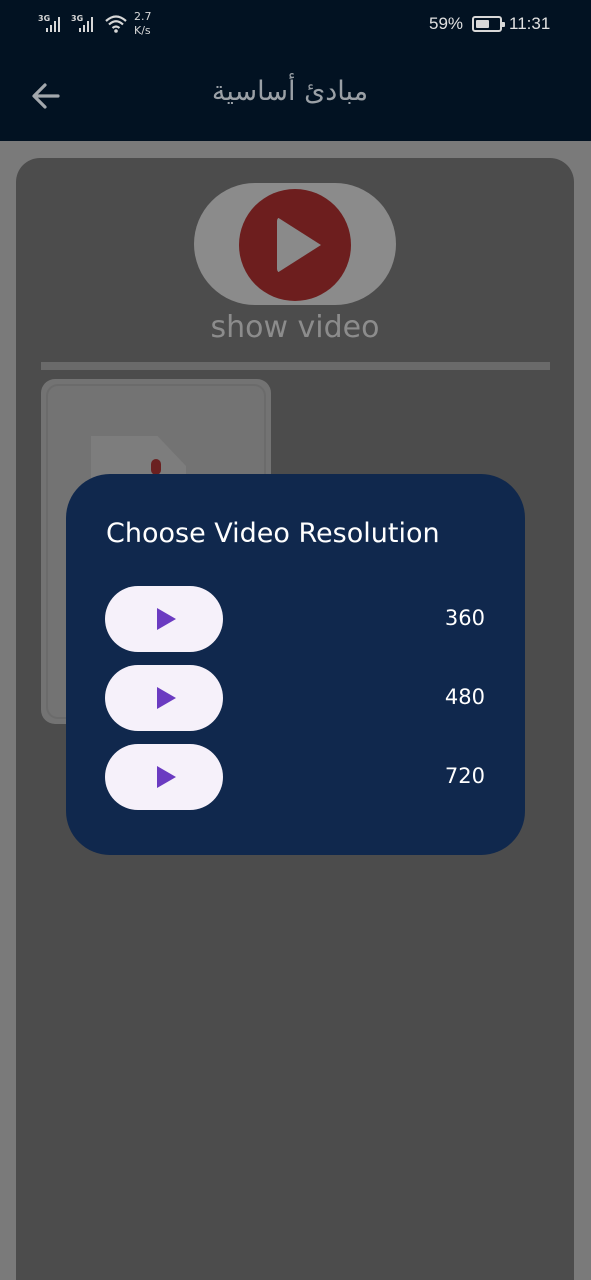 The height and width of the screenshot is (1280, 591). Describe the element at coordinates (116, 24) in the screenshot. I see `wifi-icon` at that location.